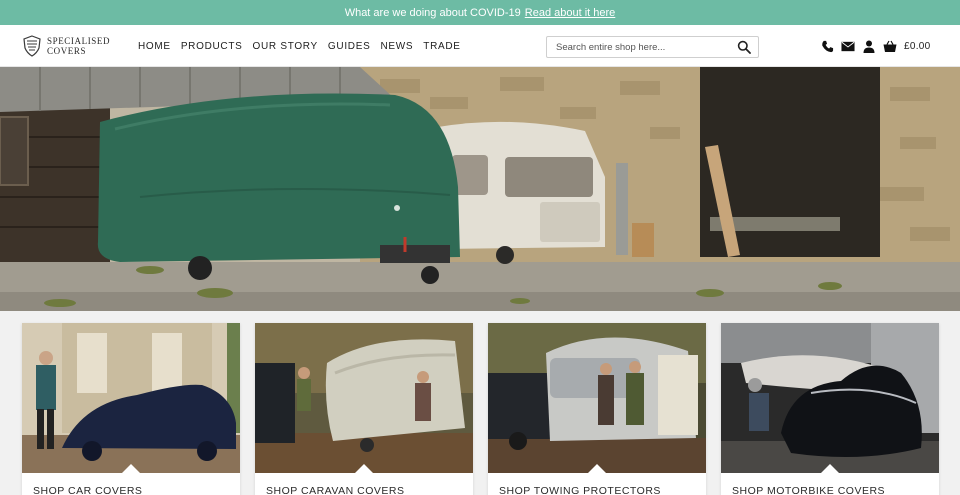 The height and width of the screenshot is (495, 960). I want to click on search-icon, so click(744, 47).